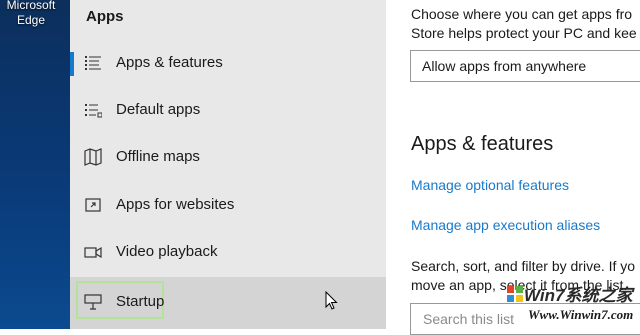  I want to click on web-link-icon, so click(93, 205).